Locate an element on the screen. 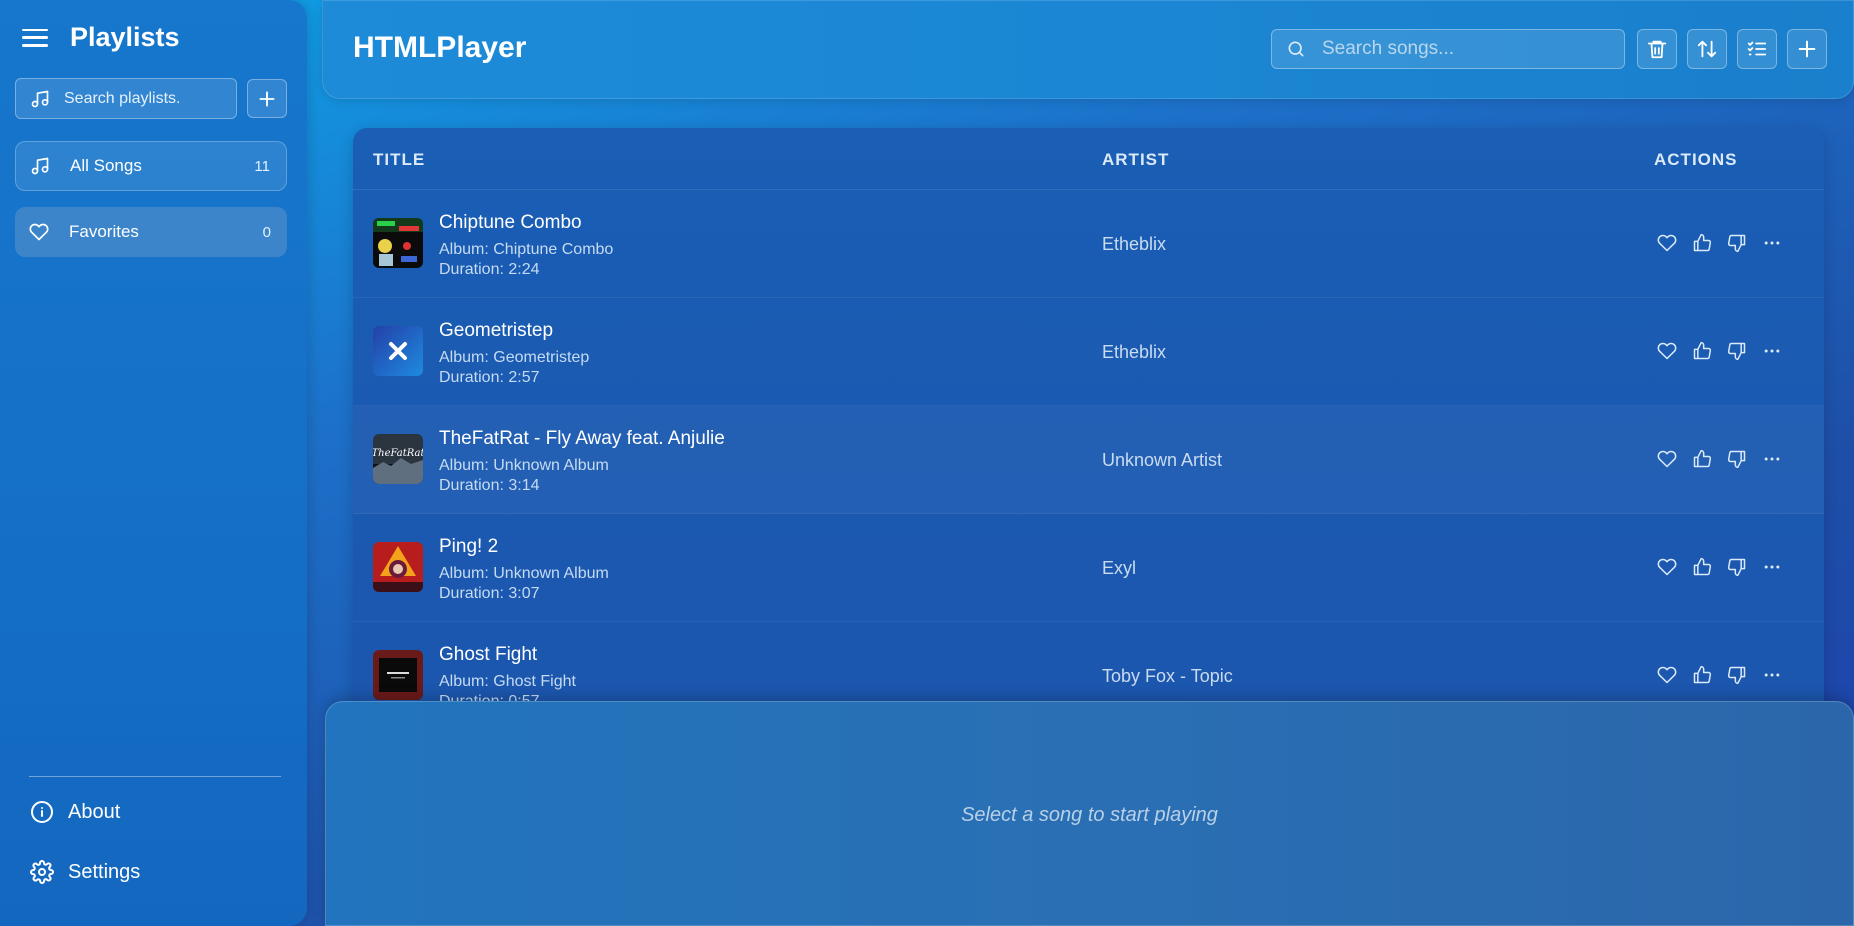  player-empty-message: Select a song to start playing is located at coordinates (1089, 815).